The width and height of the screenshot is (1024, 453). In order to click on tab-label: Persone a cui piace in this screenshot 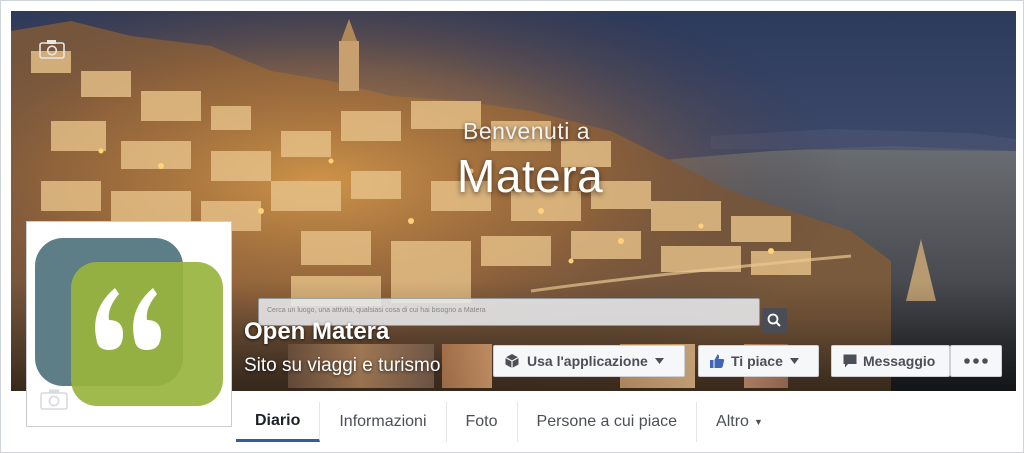, I will do `click(607, 421)`.